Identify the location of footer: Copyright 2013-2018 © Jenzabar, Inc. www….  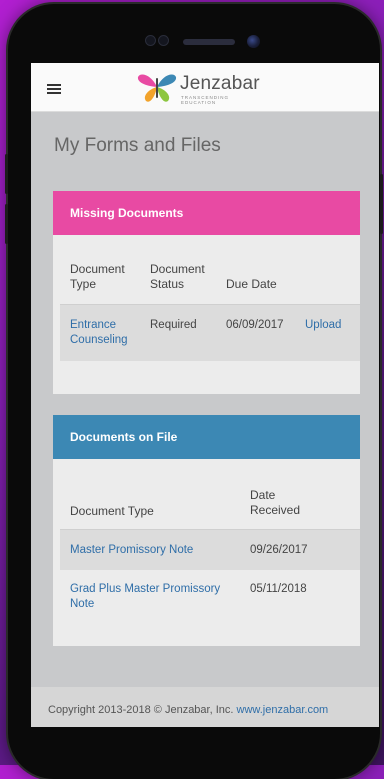
(205, 707).